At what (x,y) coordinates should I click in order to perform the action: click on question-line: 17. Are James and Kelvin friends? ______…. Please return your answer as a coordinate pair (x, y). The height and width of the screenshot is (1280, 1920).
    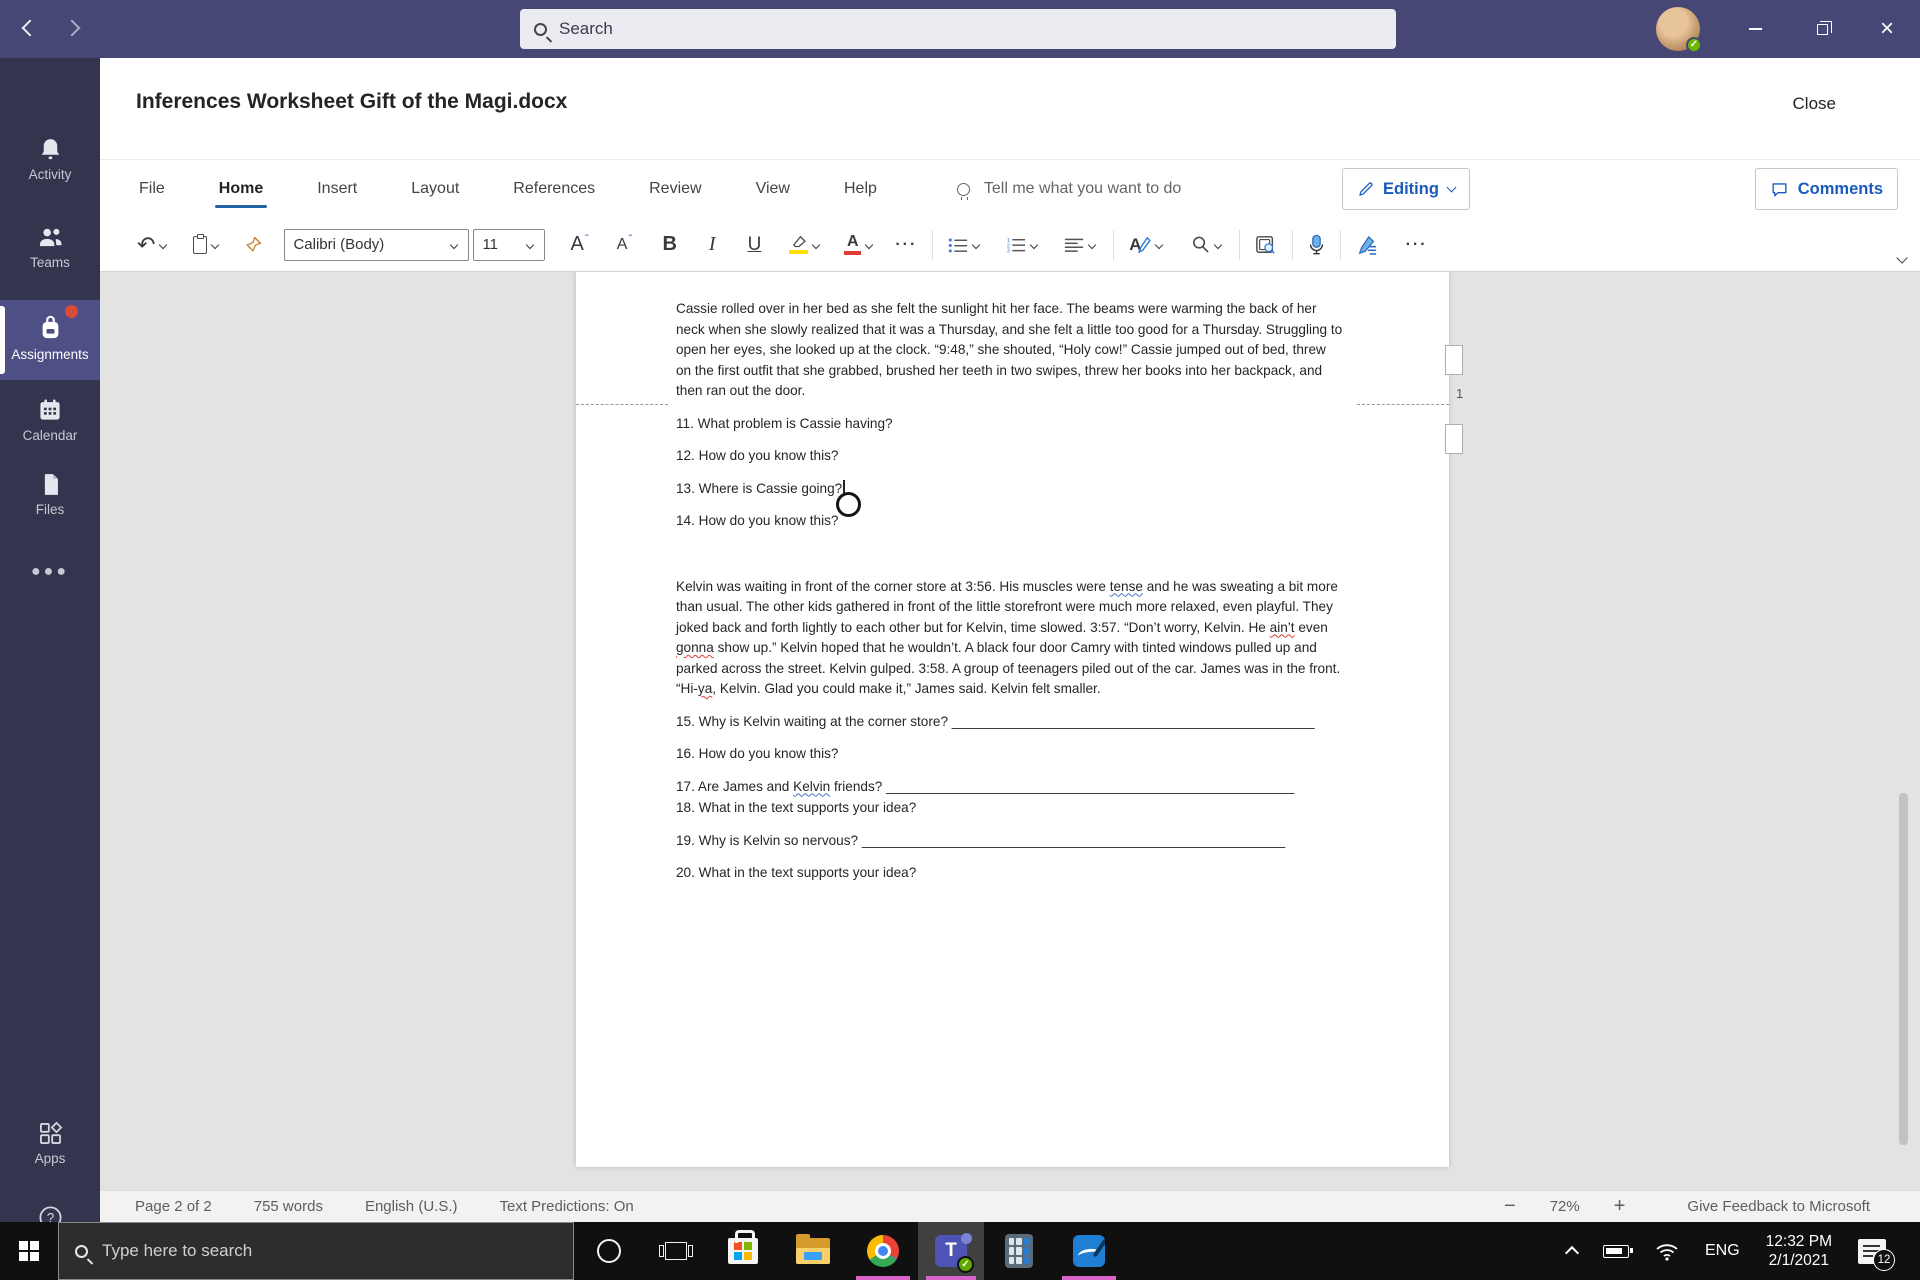
    Looking at the image, I should click on (1010, 787).